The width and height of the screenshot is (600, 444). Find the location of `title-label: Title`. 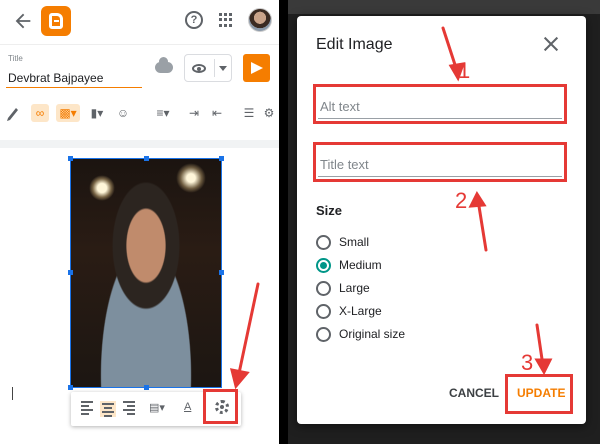

title-label: Title is located at coordinates (15, 58).